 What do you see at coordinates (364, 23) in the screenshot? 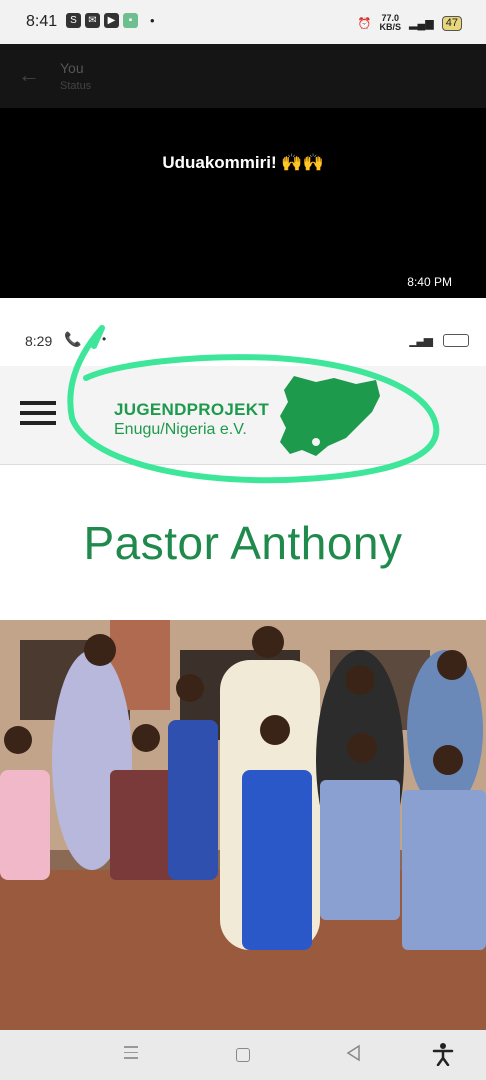
I see `alarm-icon: ⏰` at bounding box center [364, 23].